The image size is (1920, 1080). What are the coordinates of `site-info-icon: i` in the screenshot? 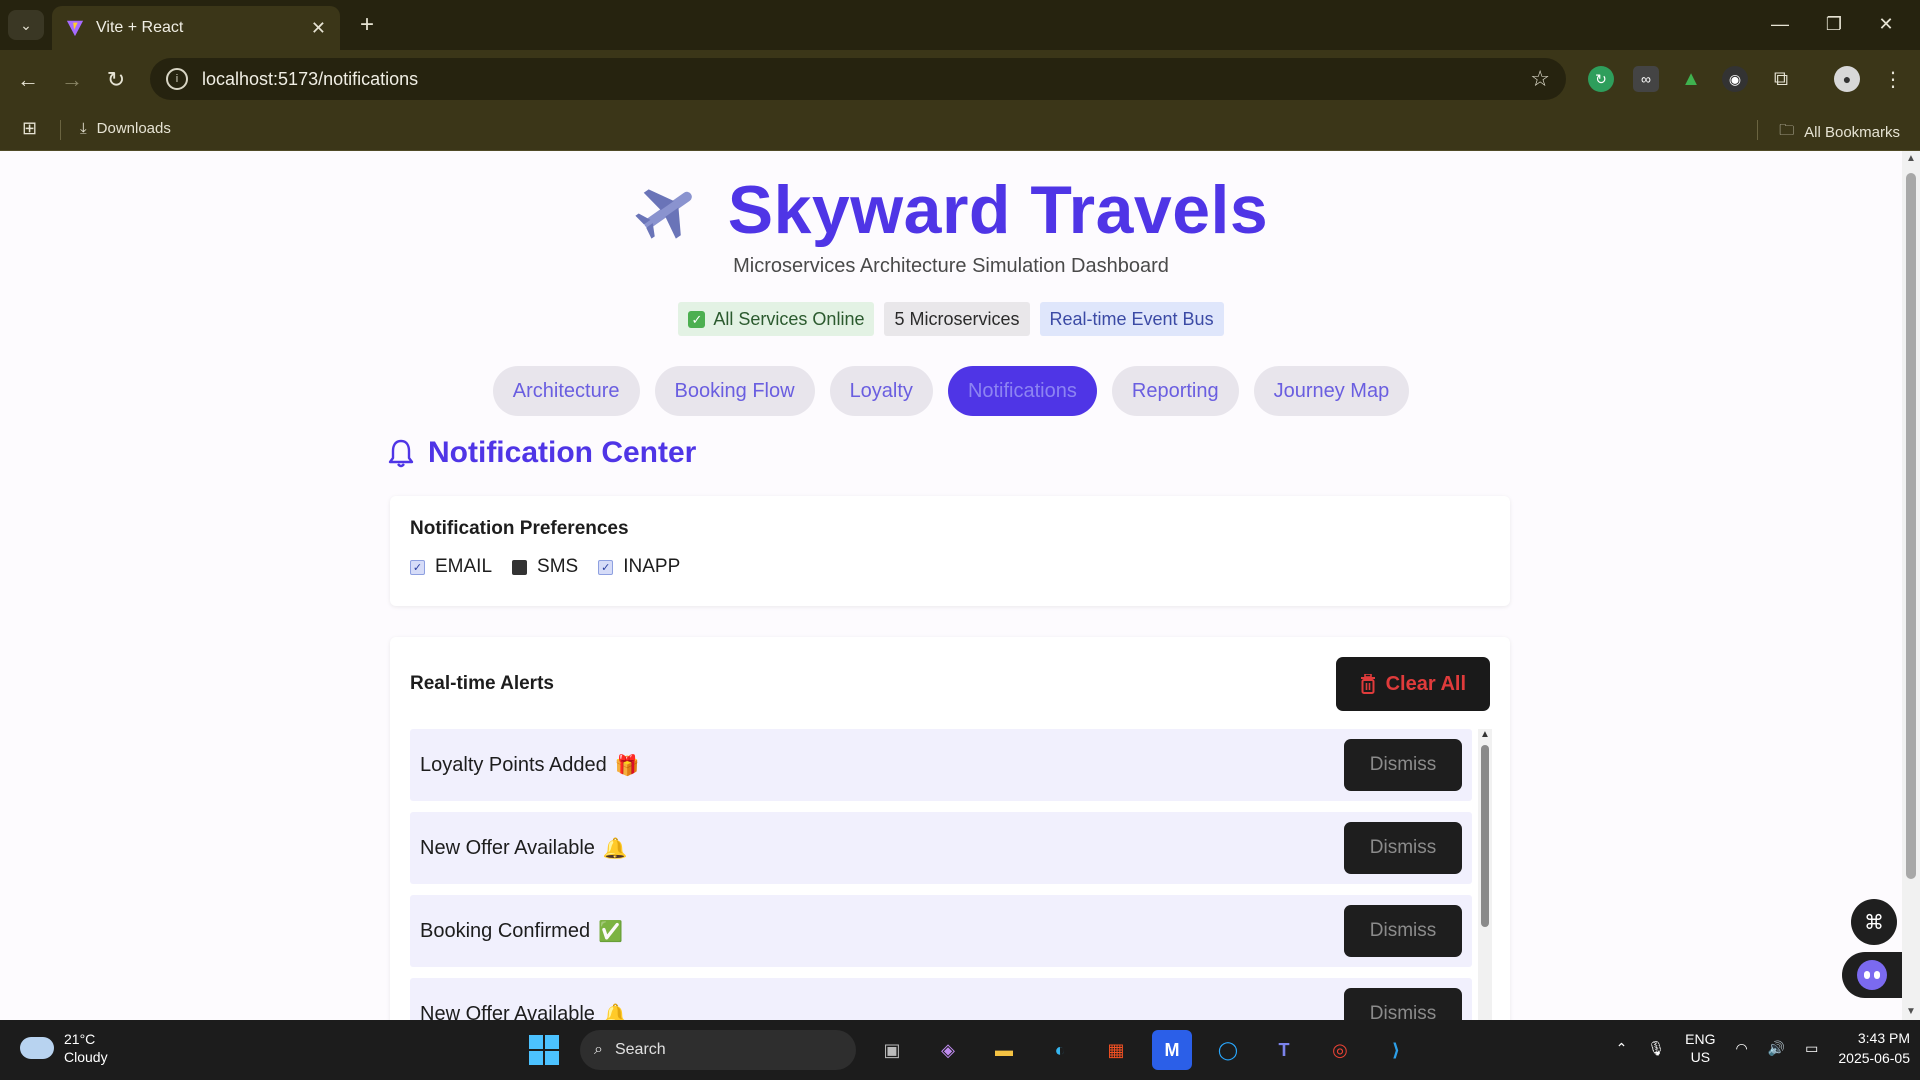 It's located at (177, 79).